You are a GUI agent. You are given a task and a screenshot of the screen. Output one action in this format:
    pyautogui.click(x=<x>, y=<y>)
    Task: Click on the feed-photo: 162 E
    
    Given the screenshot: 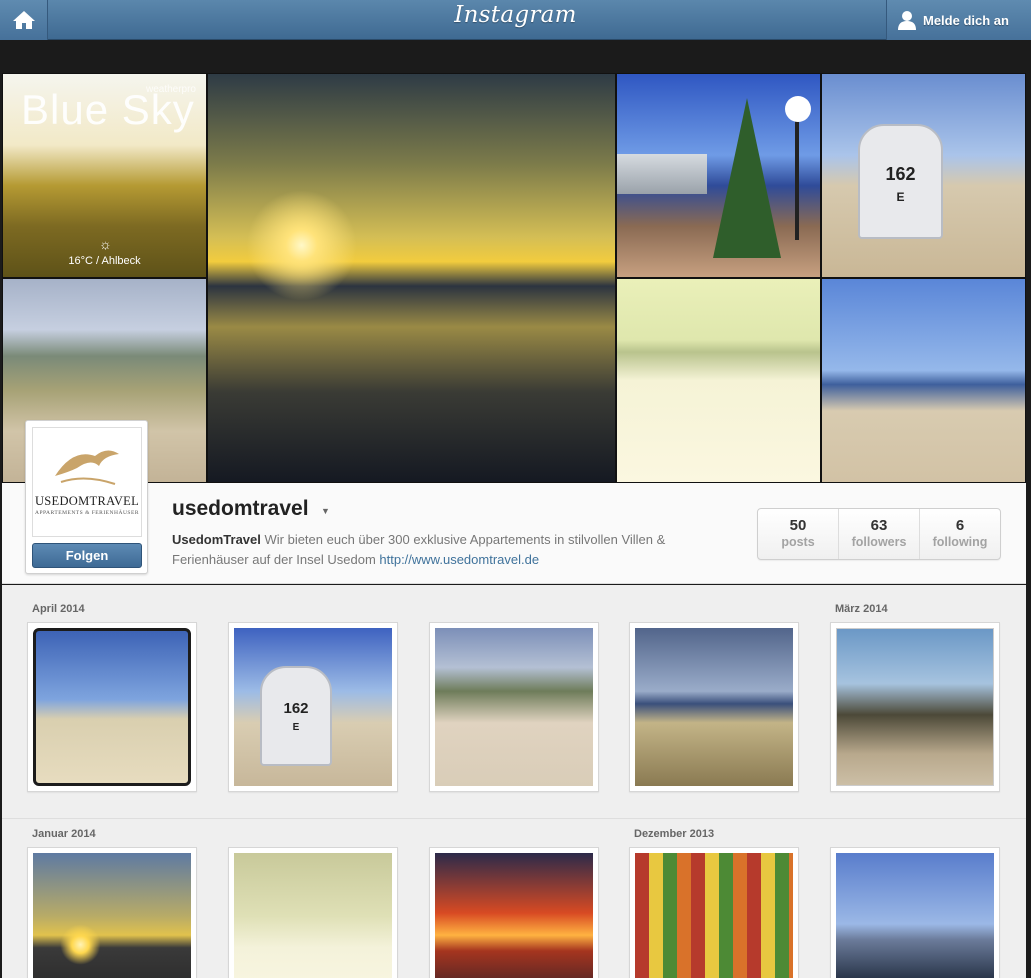 What is the action you would take?
    pyautogui.click(x=313, y=707)
    